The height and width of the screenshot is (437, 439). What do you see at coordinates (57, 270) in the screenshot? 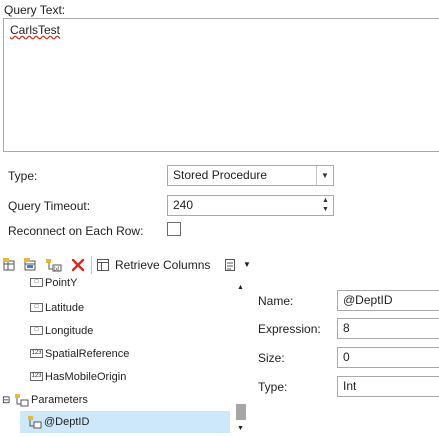
I see `svg-text: [x]` at bounding box center [57, 270].